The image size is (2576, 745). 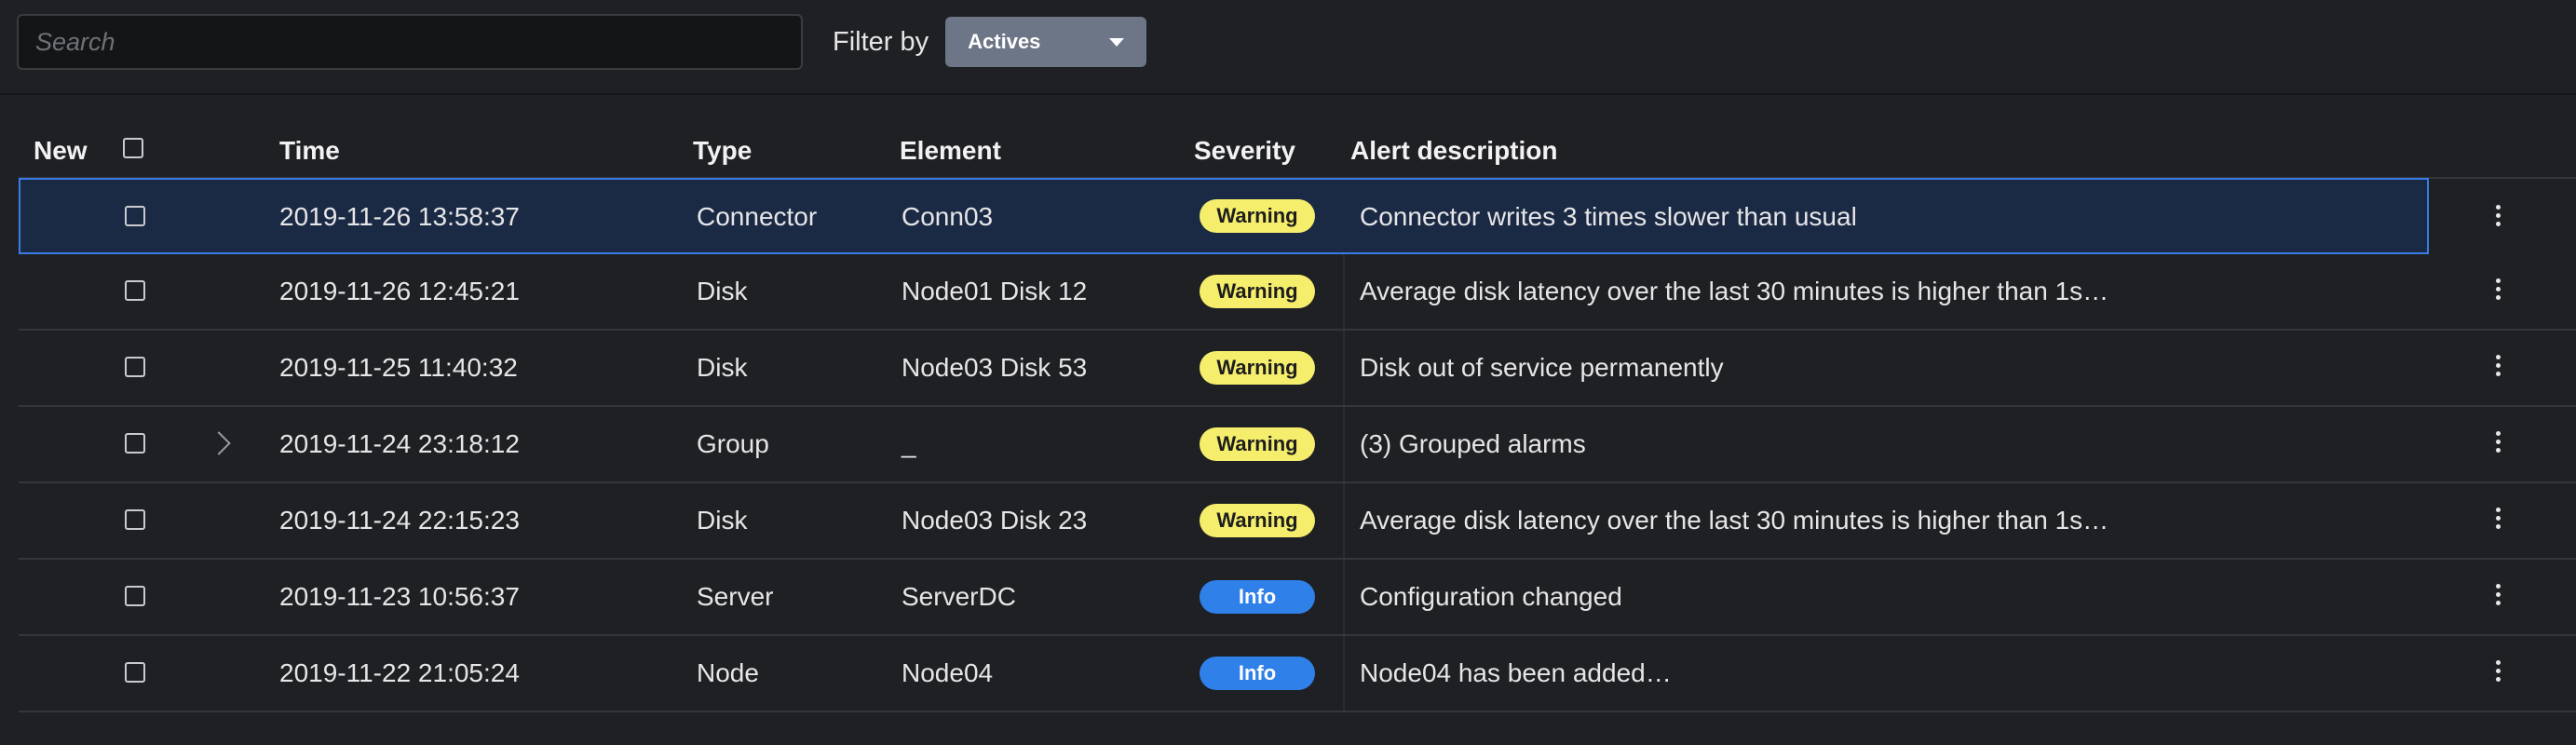 What do you see at coordinates (1453, 151) in the screenshot?
I see `header-alert-description: Alert description` at bounding box center [1453, 151].